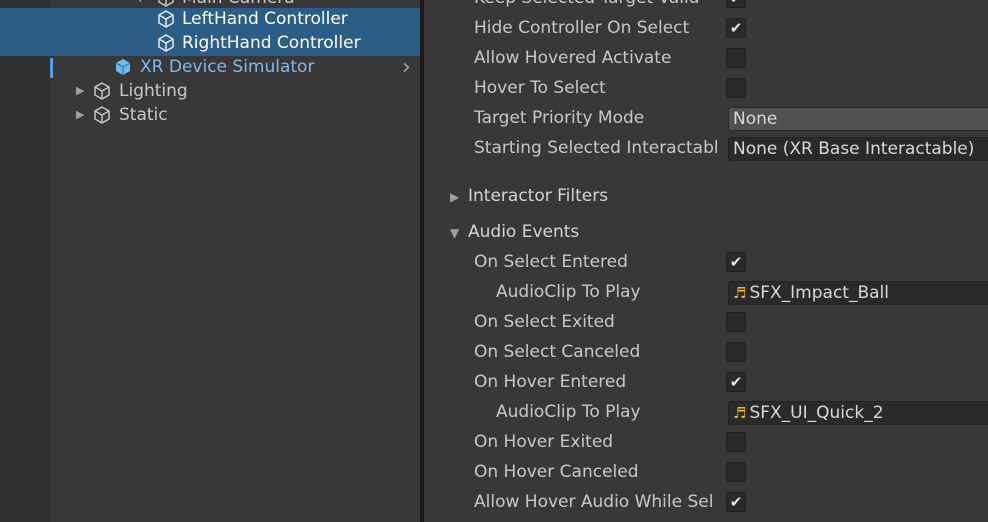 The width and height of the screenshot is (988, 522). I want to click on allow-hover-audio-while-selecting-label: Allow Hover Audio While Sel, so click(594, 502).